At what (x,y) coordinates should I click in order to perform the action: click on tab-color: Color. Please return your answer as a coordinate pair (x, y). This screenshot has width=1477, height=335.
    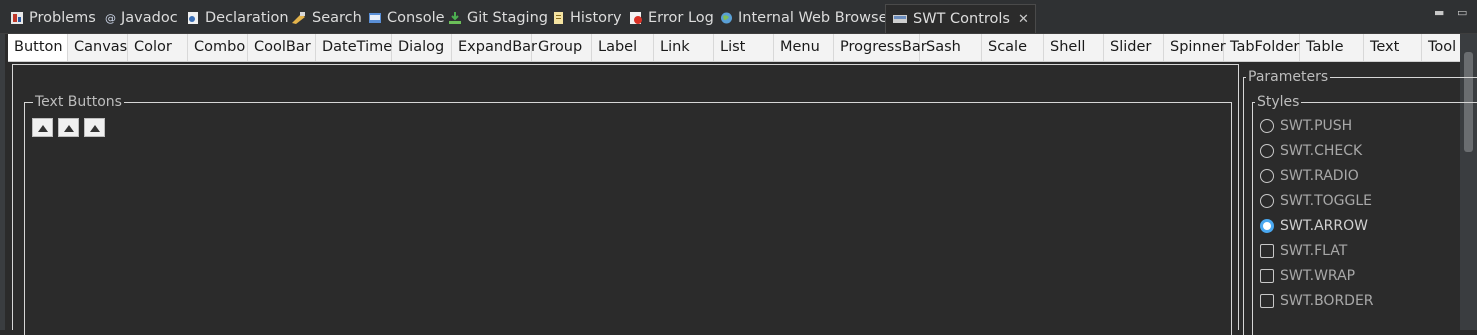
    Looking at the image, I should click on (158, 47).